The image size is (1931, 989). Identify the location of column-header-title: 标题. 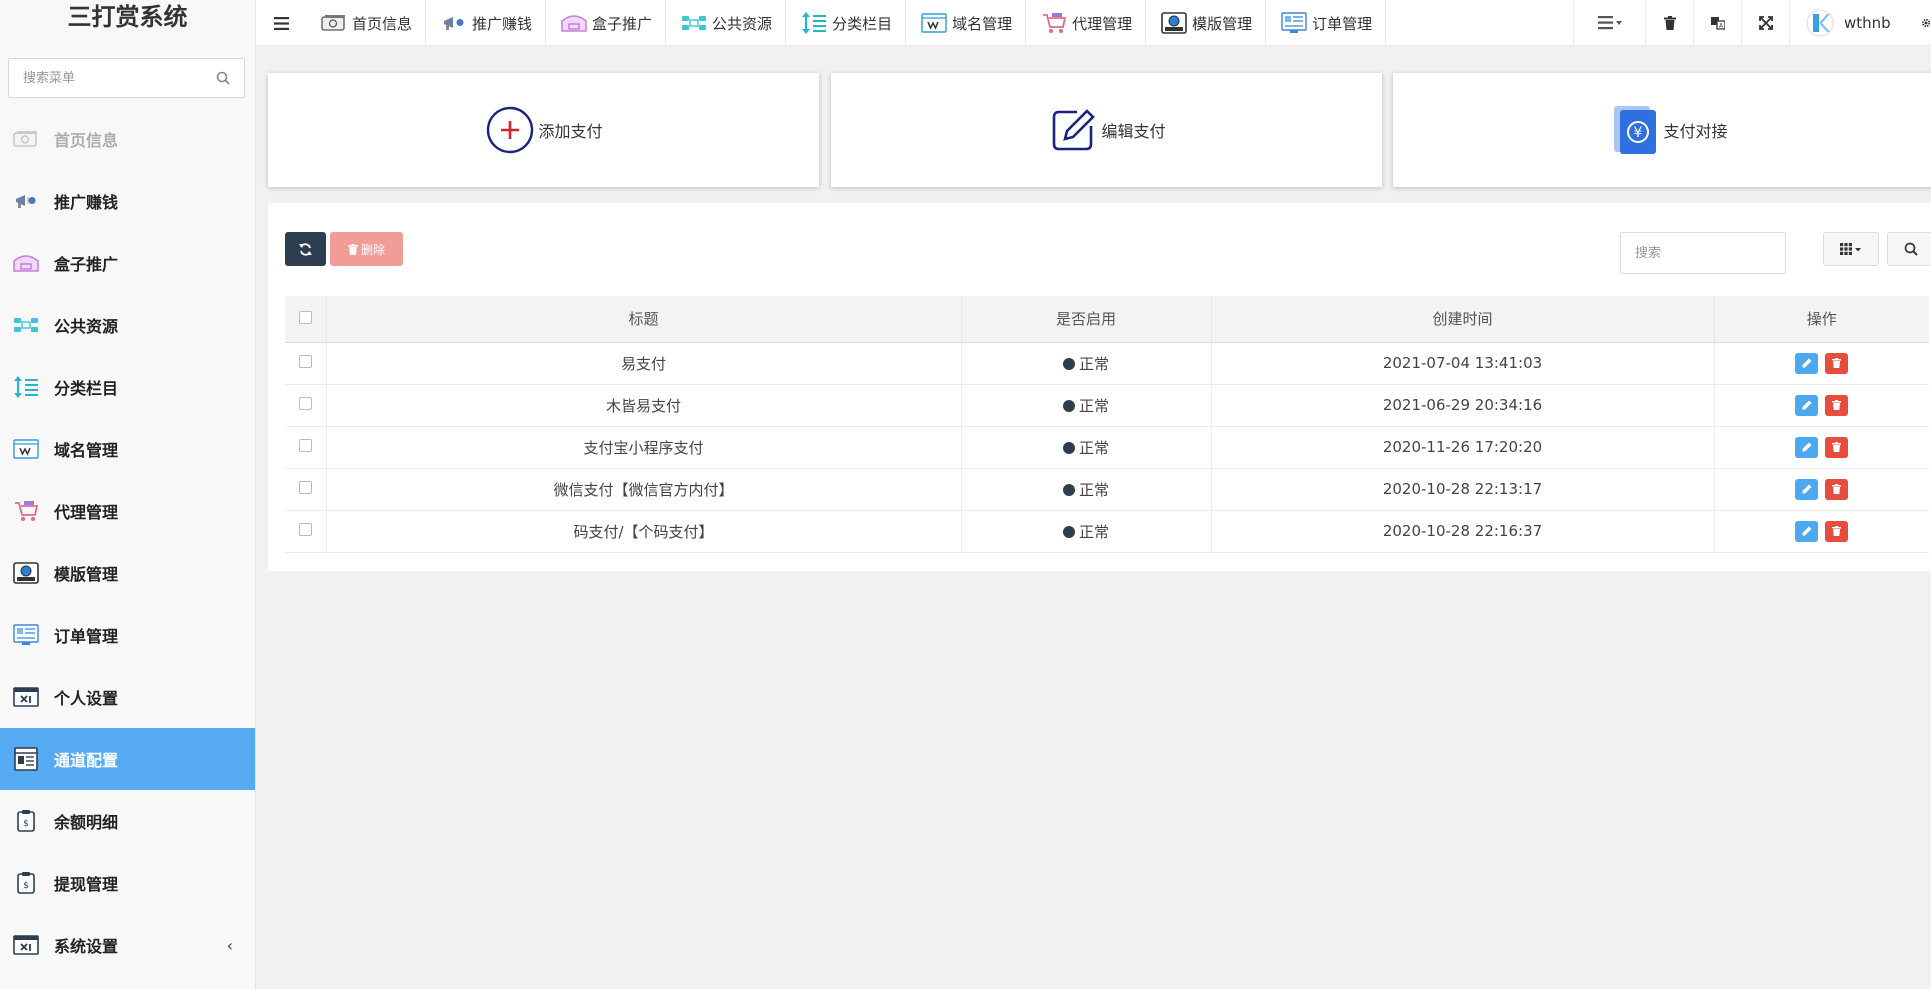
(644, 319).